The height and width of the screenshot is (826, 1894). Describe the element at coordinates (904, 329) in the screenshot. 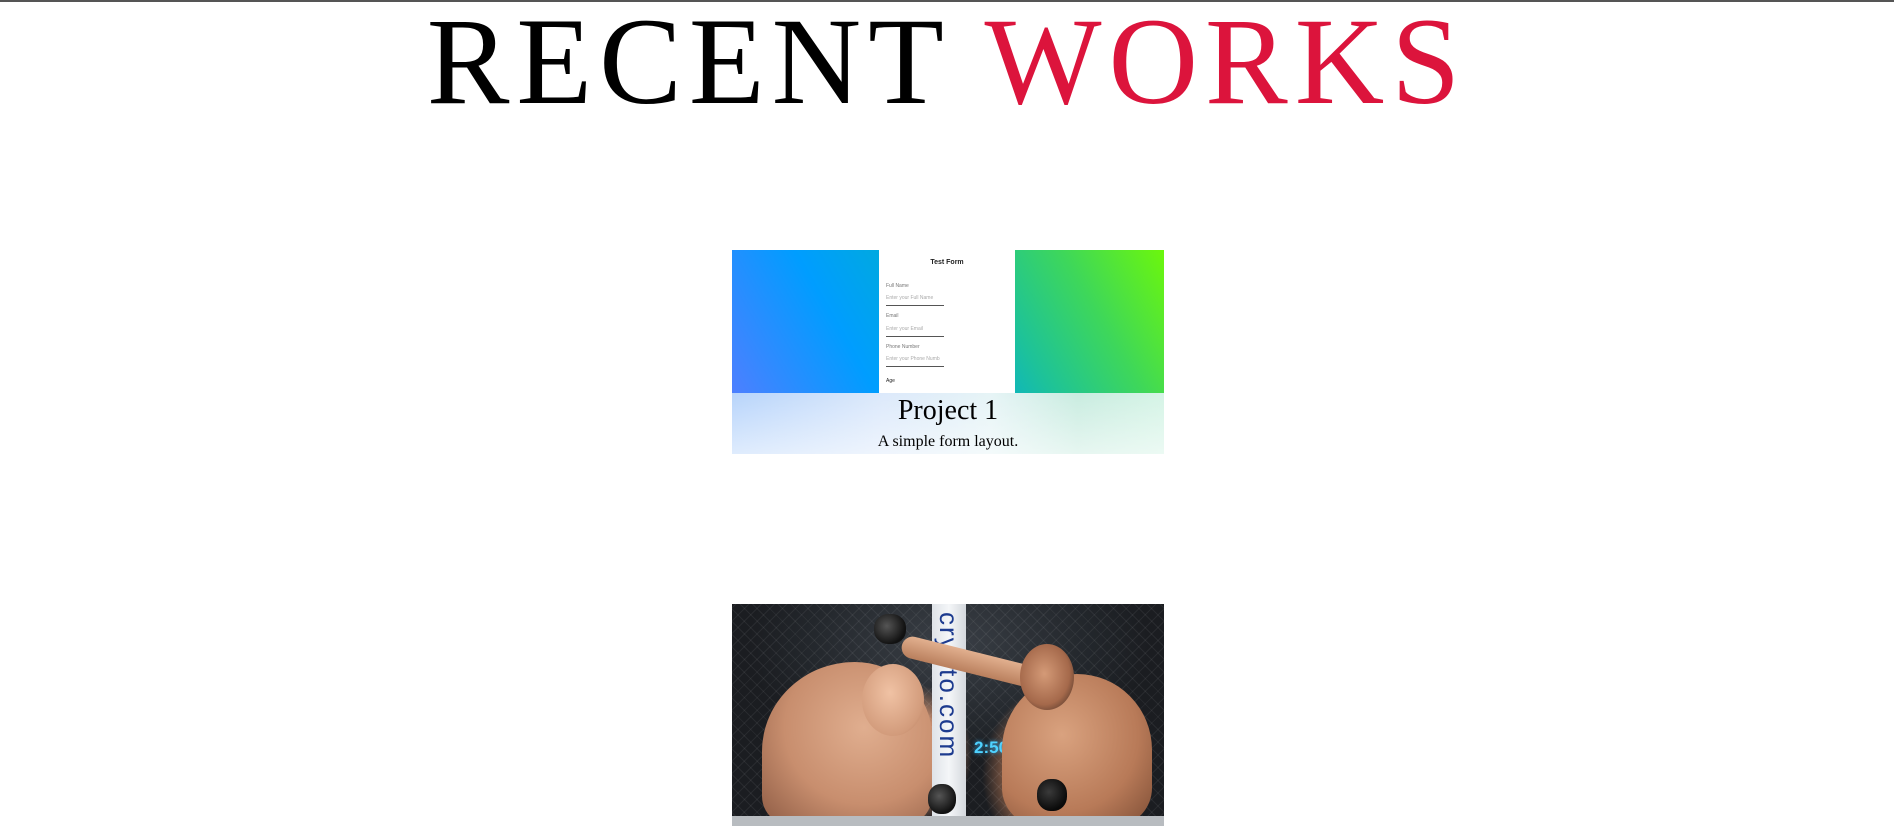

I see `form-preview-placeholder: Enter your Email` at that location.